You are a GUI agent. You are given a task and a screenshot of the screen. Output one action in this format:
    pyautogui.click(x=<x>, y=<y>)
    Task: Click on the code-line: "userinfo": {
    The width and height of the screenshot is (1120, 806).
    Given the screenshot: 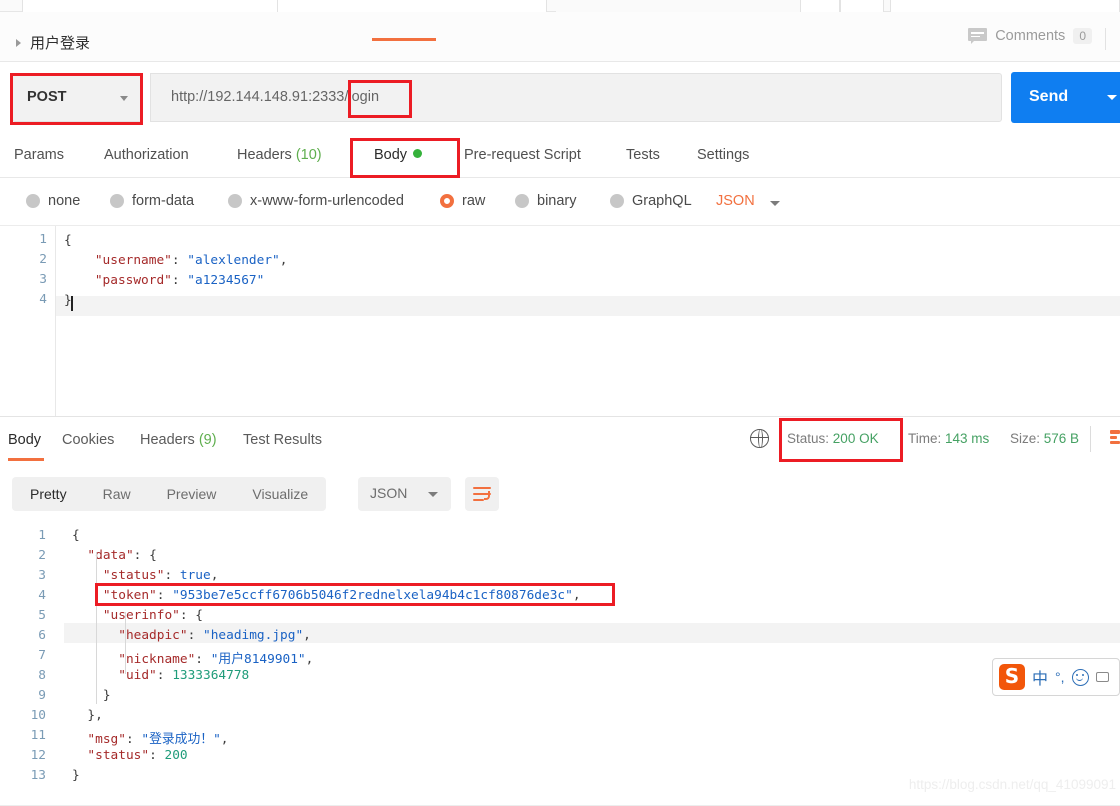 What is the action you would take?
    pyautogui.click(x=137, y=615)
    